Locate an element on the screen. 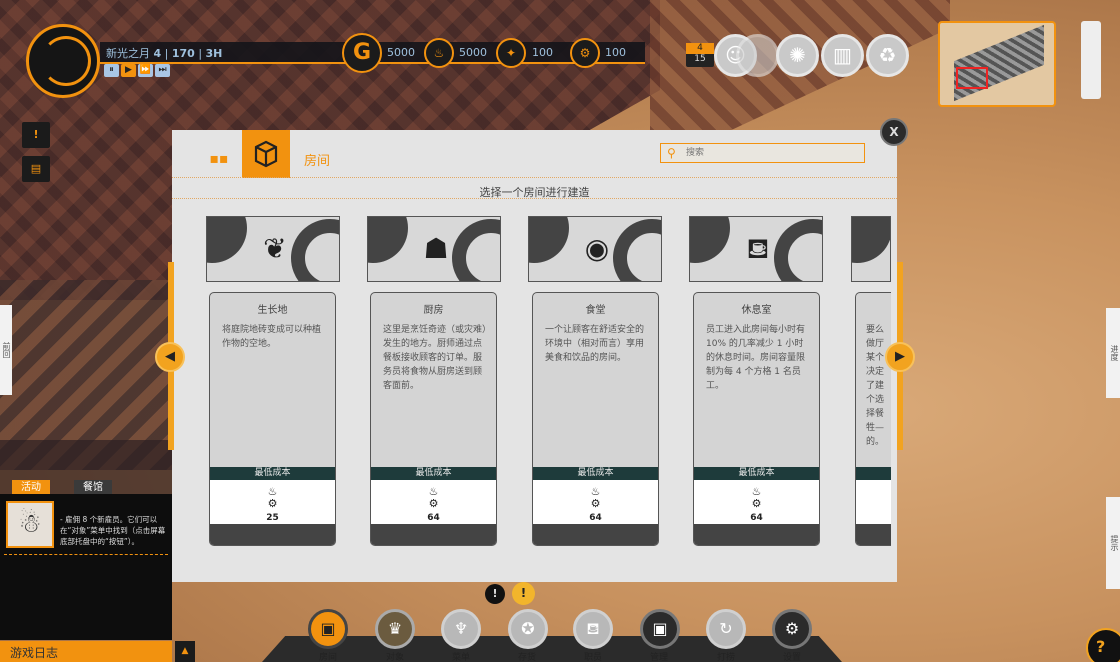 The height and width of the screenshot is (662, 1120). chat-icon: ▤ is located at coordinates (36, 169).